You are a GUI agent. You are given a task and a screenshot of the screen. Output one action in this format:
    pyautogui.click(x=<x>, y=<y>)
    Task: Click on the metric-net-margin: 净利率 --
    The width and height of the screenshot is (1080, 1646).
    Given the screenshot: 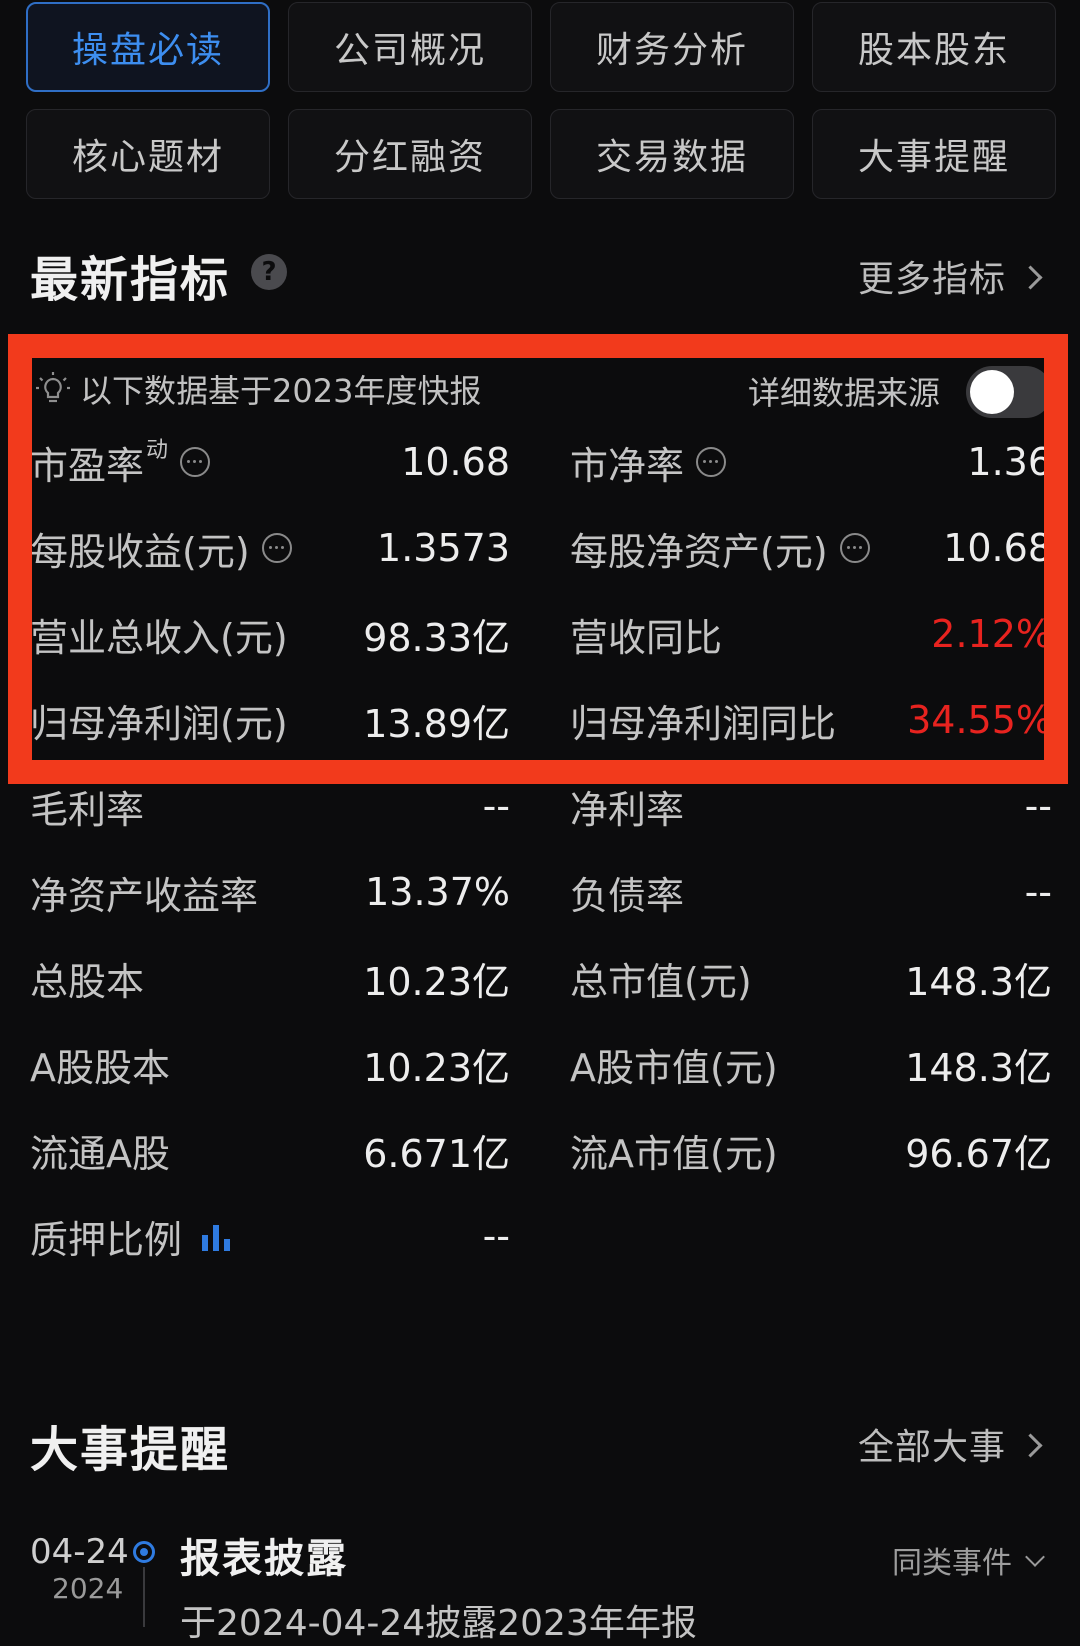 What is the action you would take?
    pyautogui.click(x=811, y=806)
    